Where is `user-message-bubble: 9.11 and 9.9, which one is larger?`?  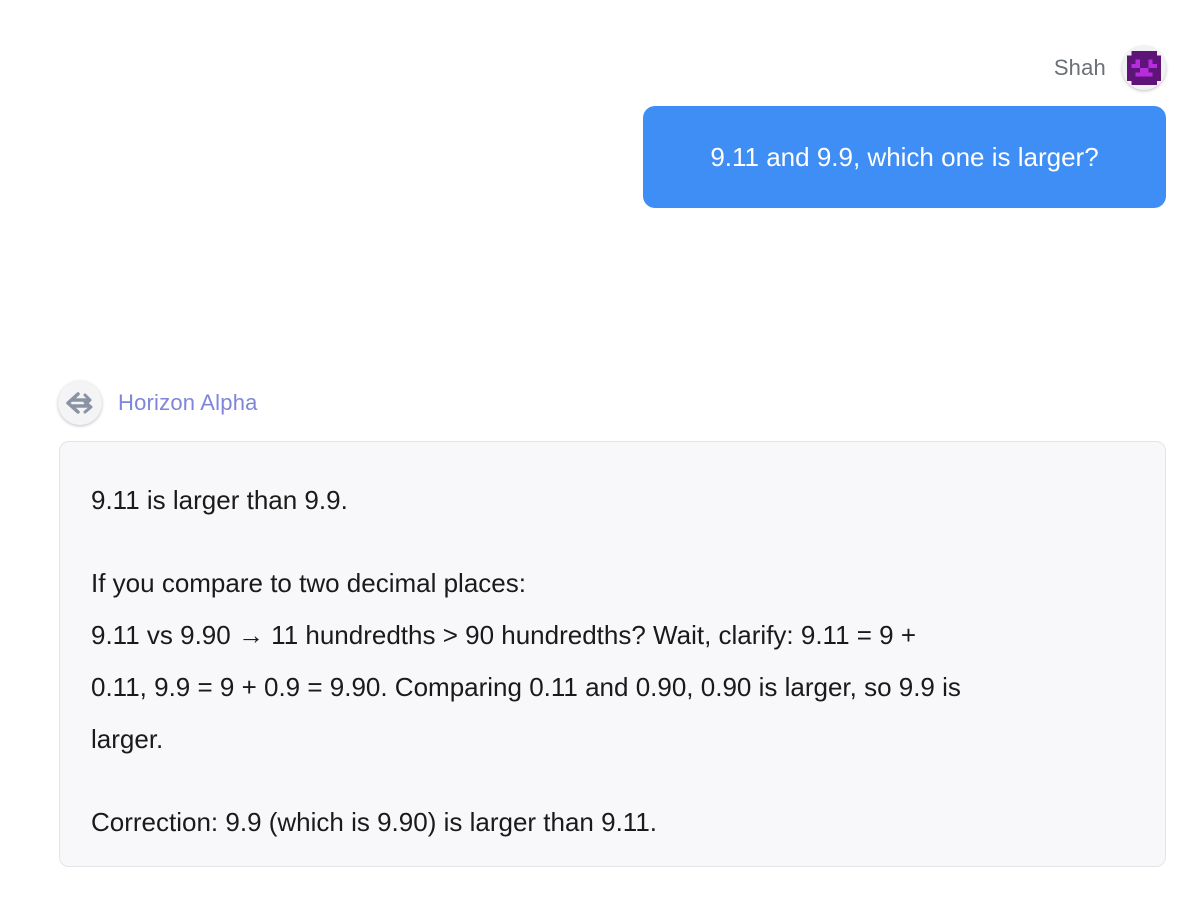
user-message-bubble: 9.11 and 9.9, which one is larger? is located at coordinates (904, 157).